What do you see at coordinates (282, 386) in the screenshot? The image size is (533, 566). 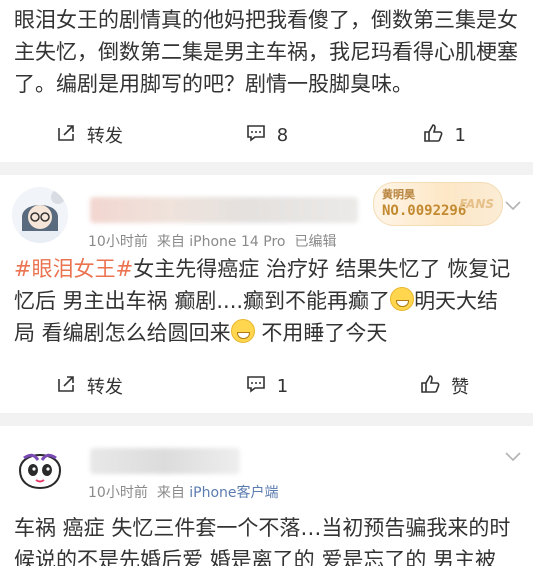 I see `comment-count: 1` at bounding box center [282, 386].